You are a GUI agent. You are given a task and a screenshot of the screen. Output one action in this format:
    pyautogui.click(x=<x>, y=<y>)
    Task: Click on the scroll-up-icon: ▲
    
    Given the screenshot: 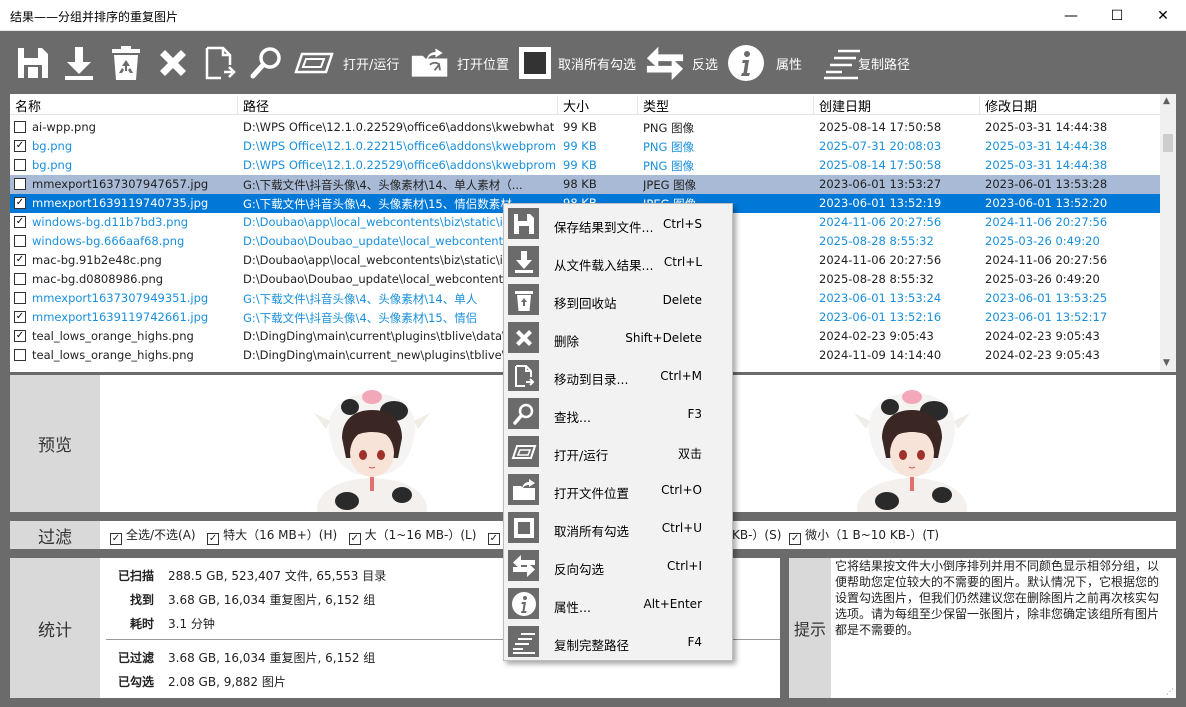 What is the action you would take?
    pyautogui.click(x=1166, y=101)
    